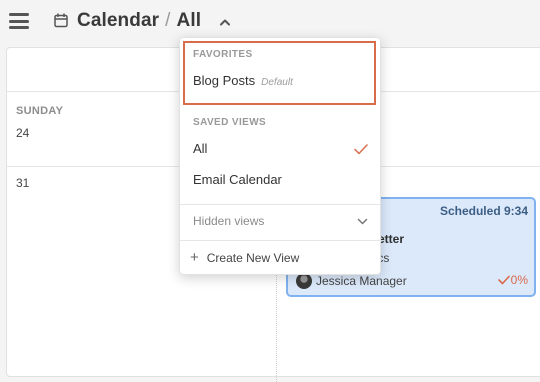  I want to click on chevron-down-icon, so click(362, 221).